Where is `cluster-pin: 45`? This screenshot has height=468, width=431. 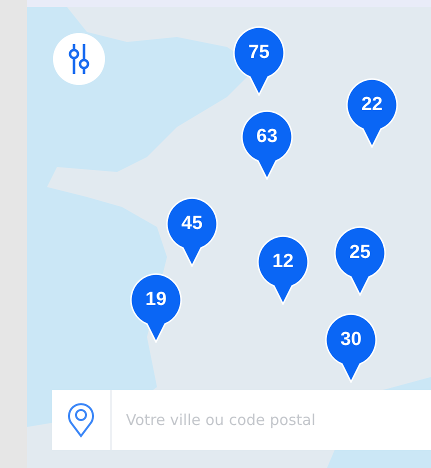 cluster-pin: 45 is located at coordinates (192, 232).